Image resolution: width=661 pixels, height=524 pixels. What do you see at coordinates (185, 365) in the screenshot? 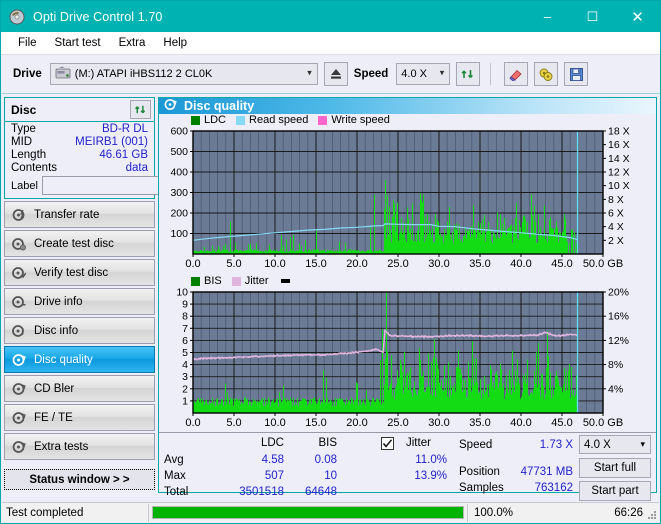
I see `svg-text: 4` at bounding box center [185, 365].